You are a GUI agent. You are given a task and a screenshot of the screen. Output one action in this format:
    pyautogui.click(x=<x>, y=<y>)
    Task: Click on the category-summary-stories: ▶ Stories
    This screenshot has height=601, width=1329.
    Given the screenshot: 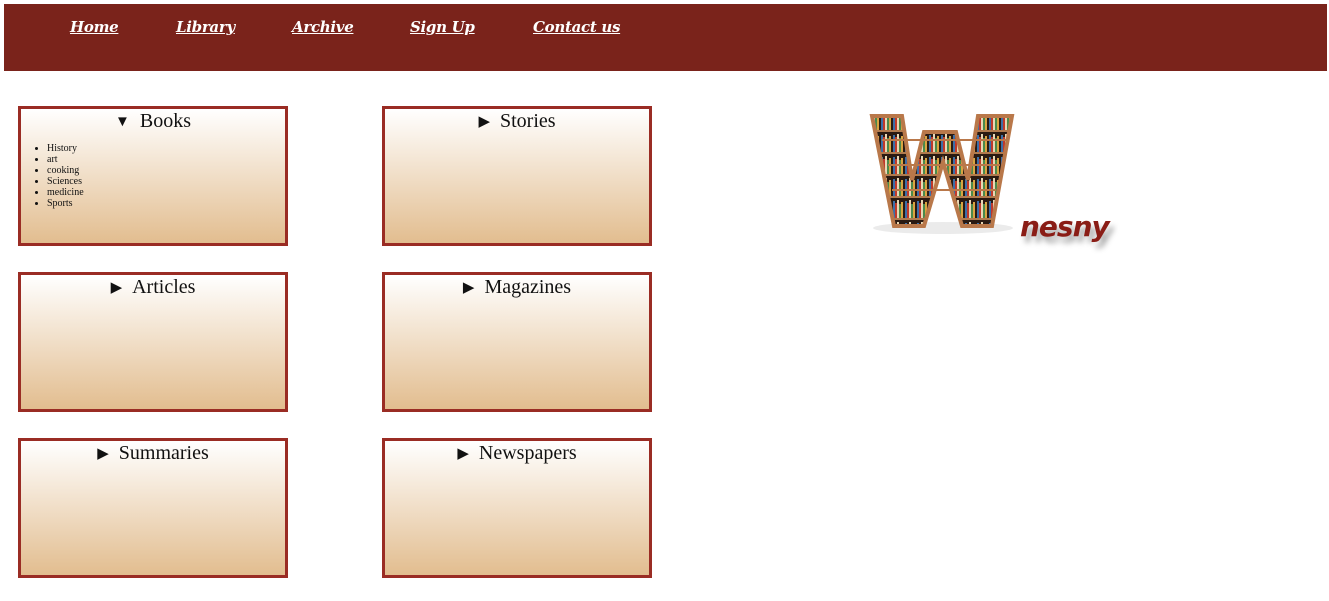 What is the action you would take?
    pyautogui.click(x=517, y=121)
    